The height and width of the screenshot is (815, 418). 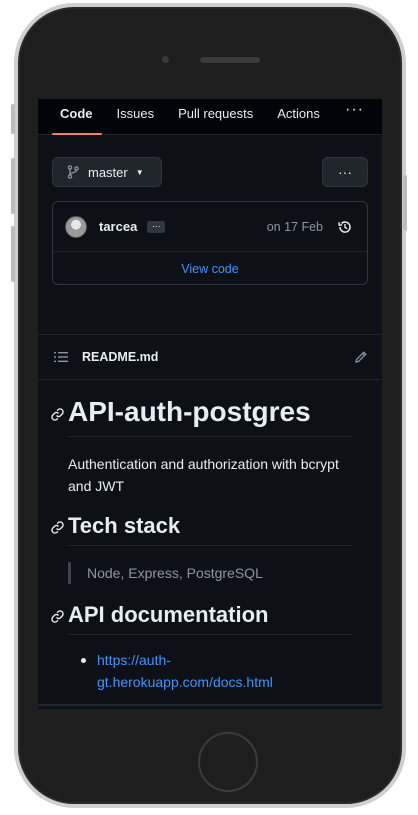 I want to click on more-options-button: ···, so click(x=345, y=172).